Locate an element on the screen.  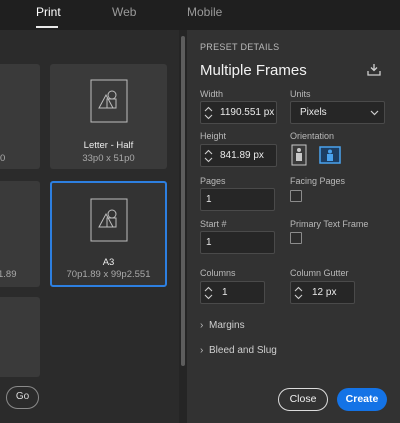
save-preset-icon is located at coordinates (374, 70).